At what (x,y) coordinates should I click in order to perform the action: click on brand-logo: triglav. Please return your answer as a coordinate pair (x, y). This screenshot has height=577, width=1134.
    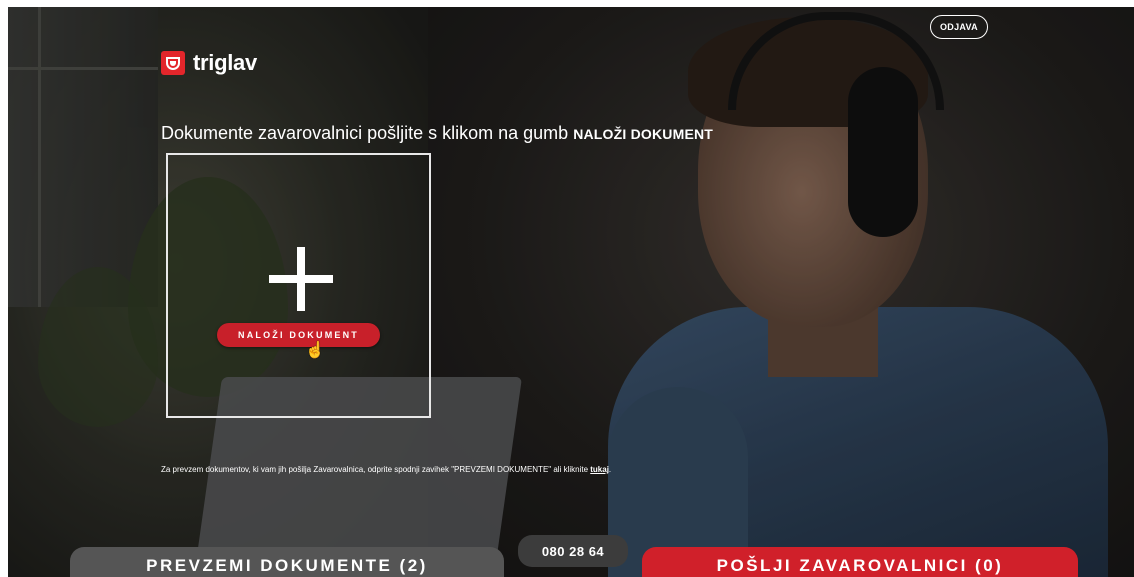
    Looking at the image, I should click on (209, 63).